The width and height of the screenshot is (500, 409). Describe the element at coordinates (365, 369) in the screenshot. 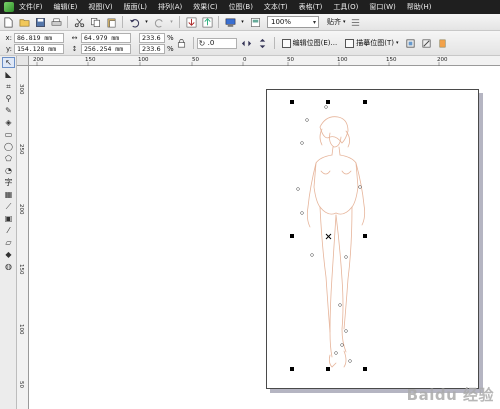

I see `handle-bottom-right` at that location.